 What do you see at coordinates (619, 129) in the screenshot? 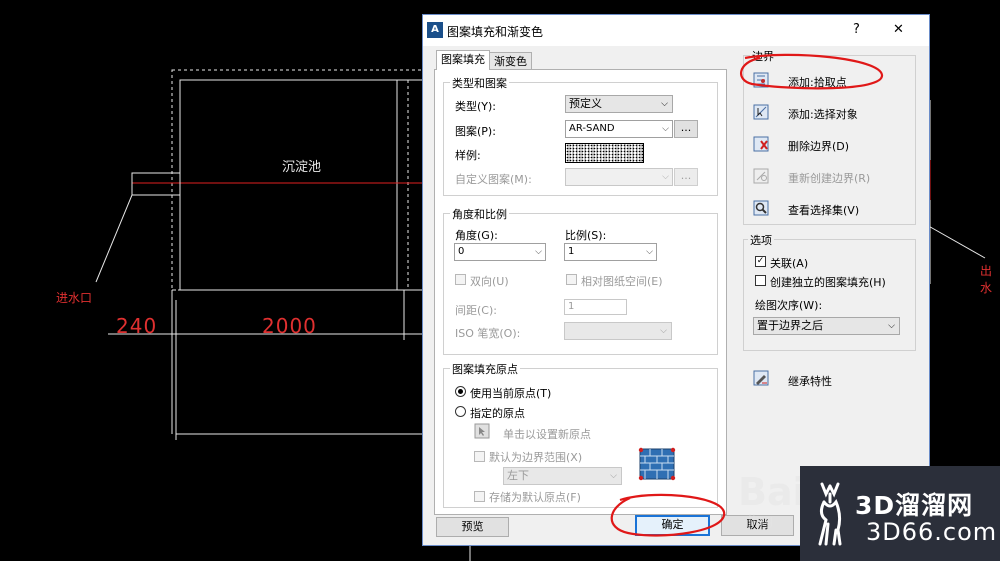
I see `pattern-combo: AR-SAND ⌵` at bounding box center [619, 129].